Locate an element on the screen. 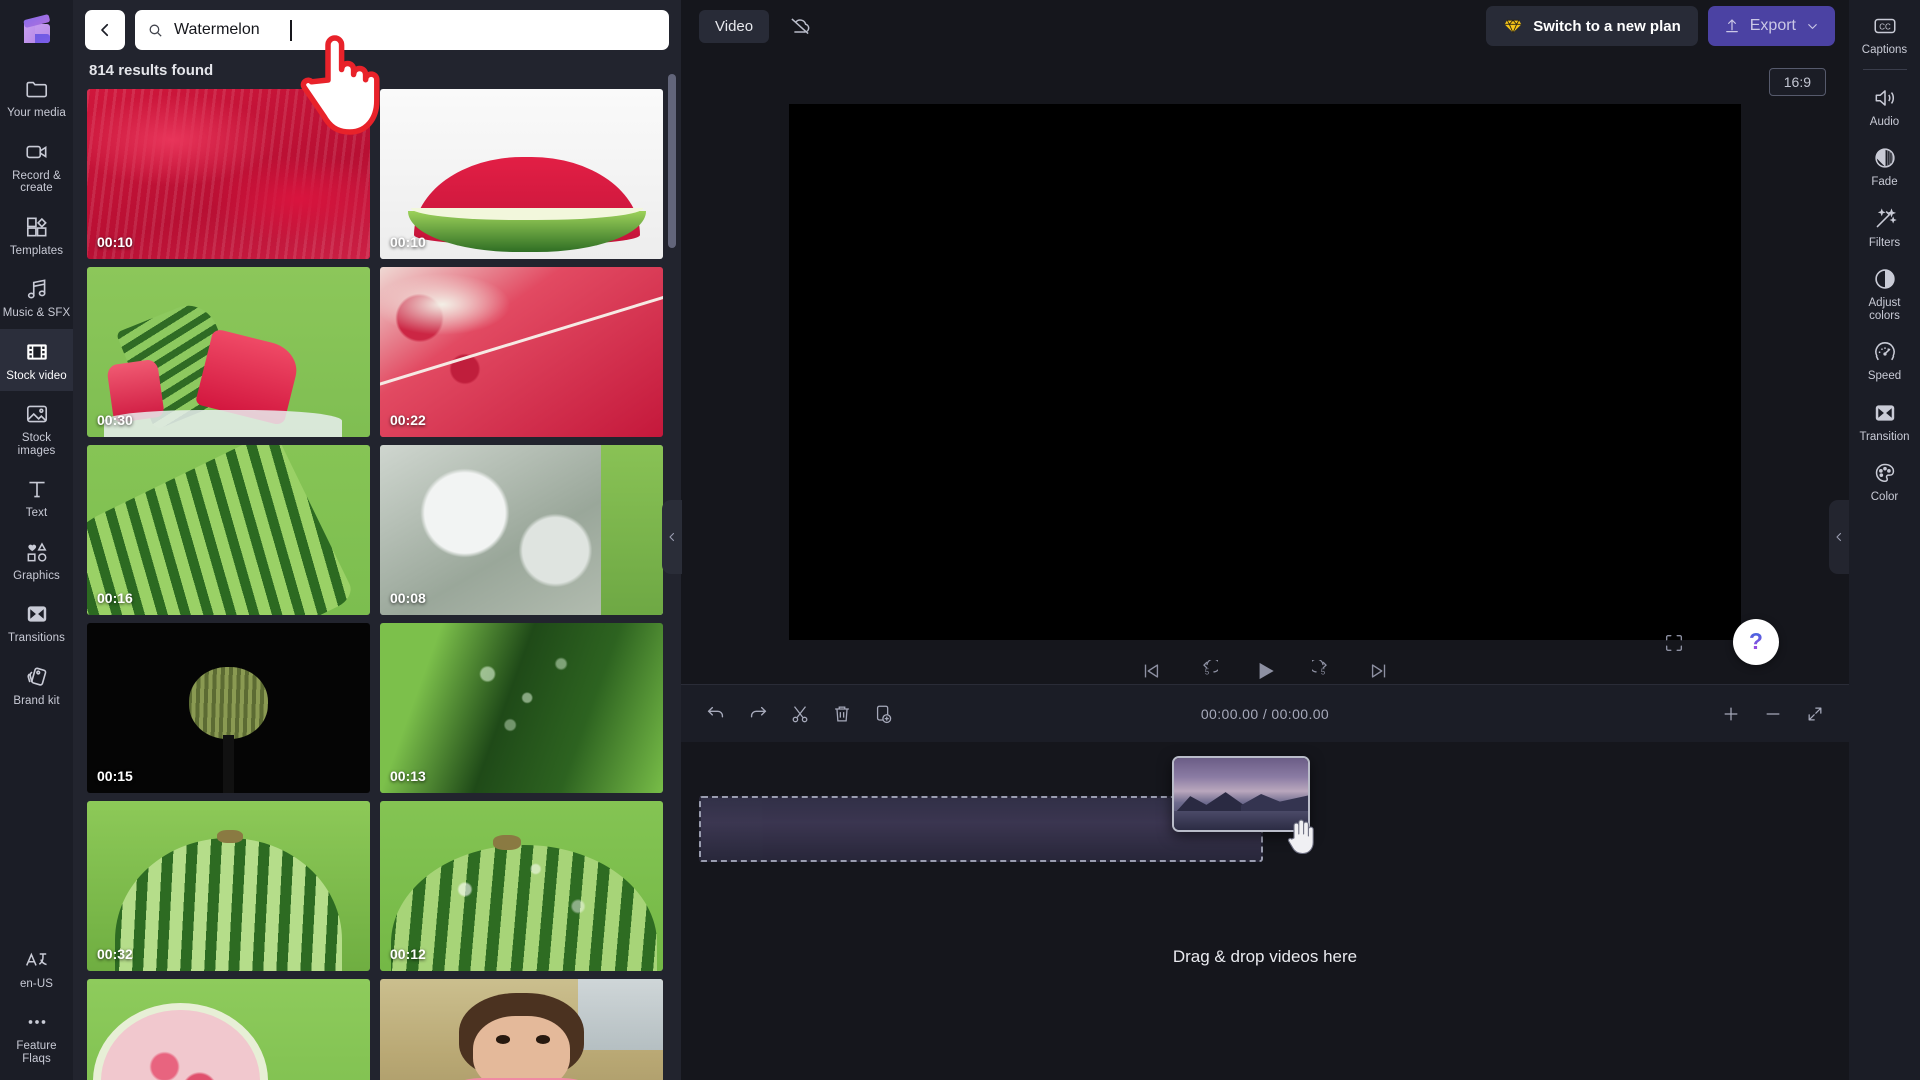 The height and width of the screenshot is (1080, 1920). fade-icon is located at coordinates (1885, 158).